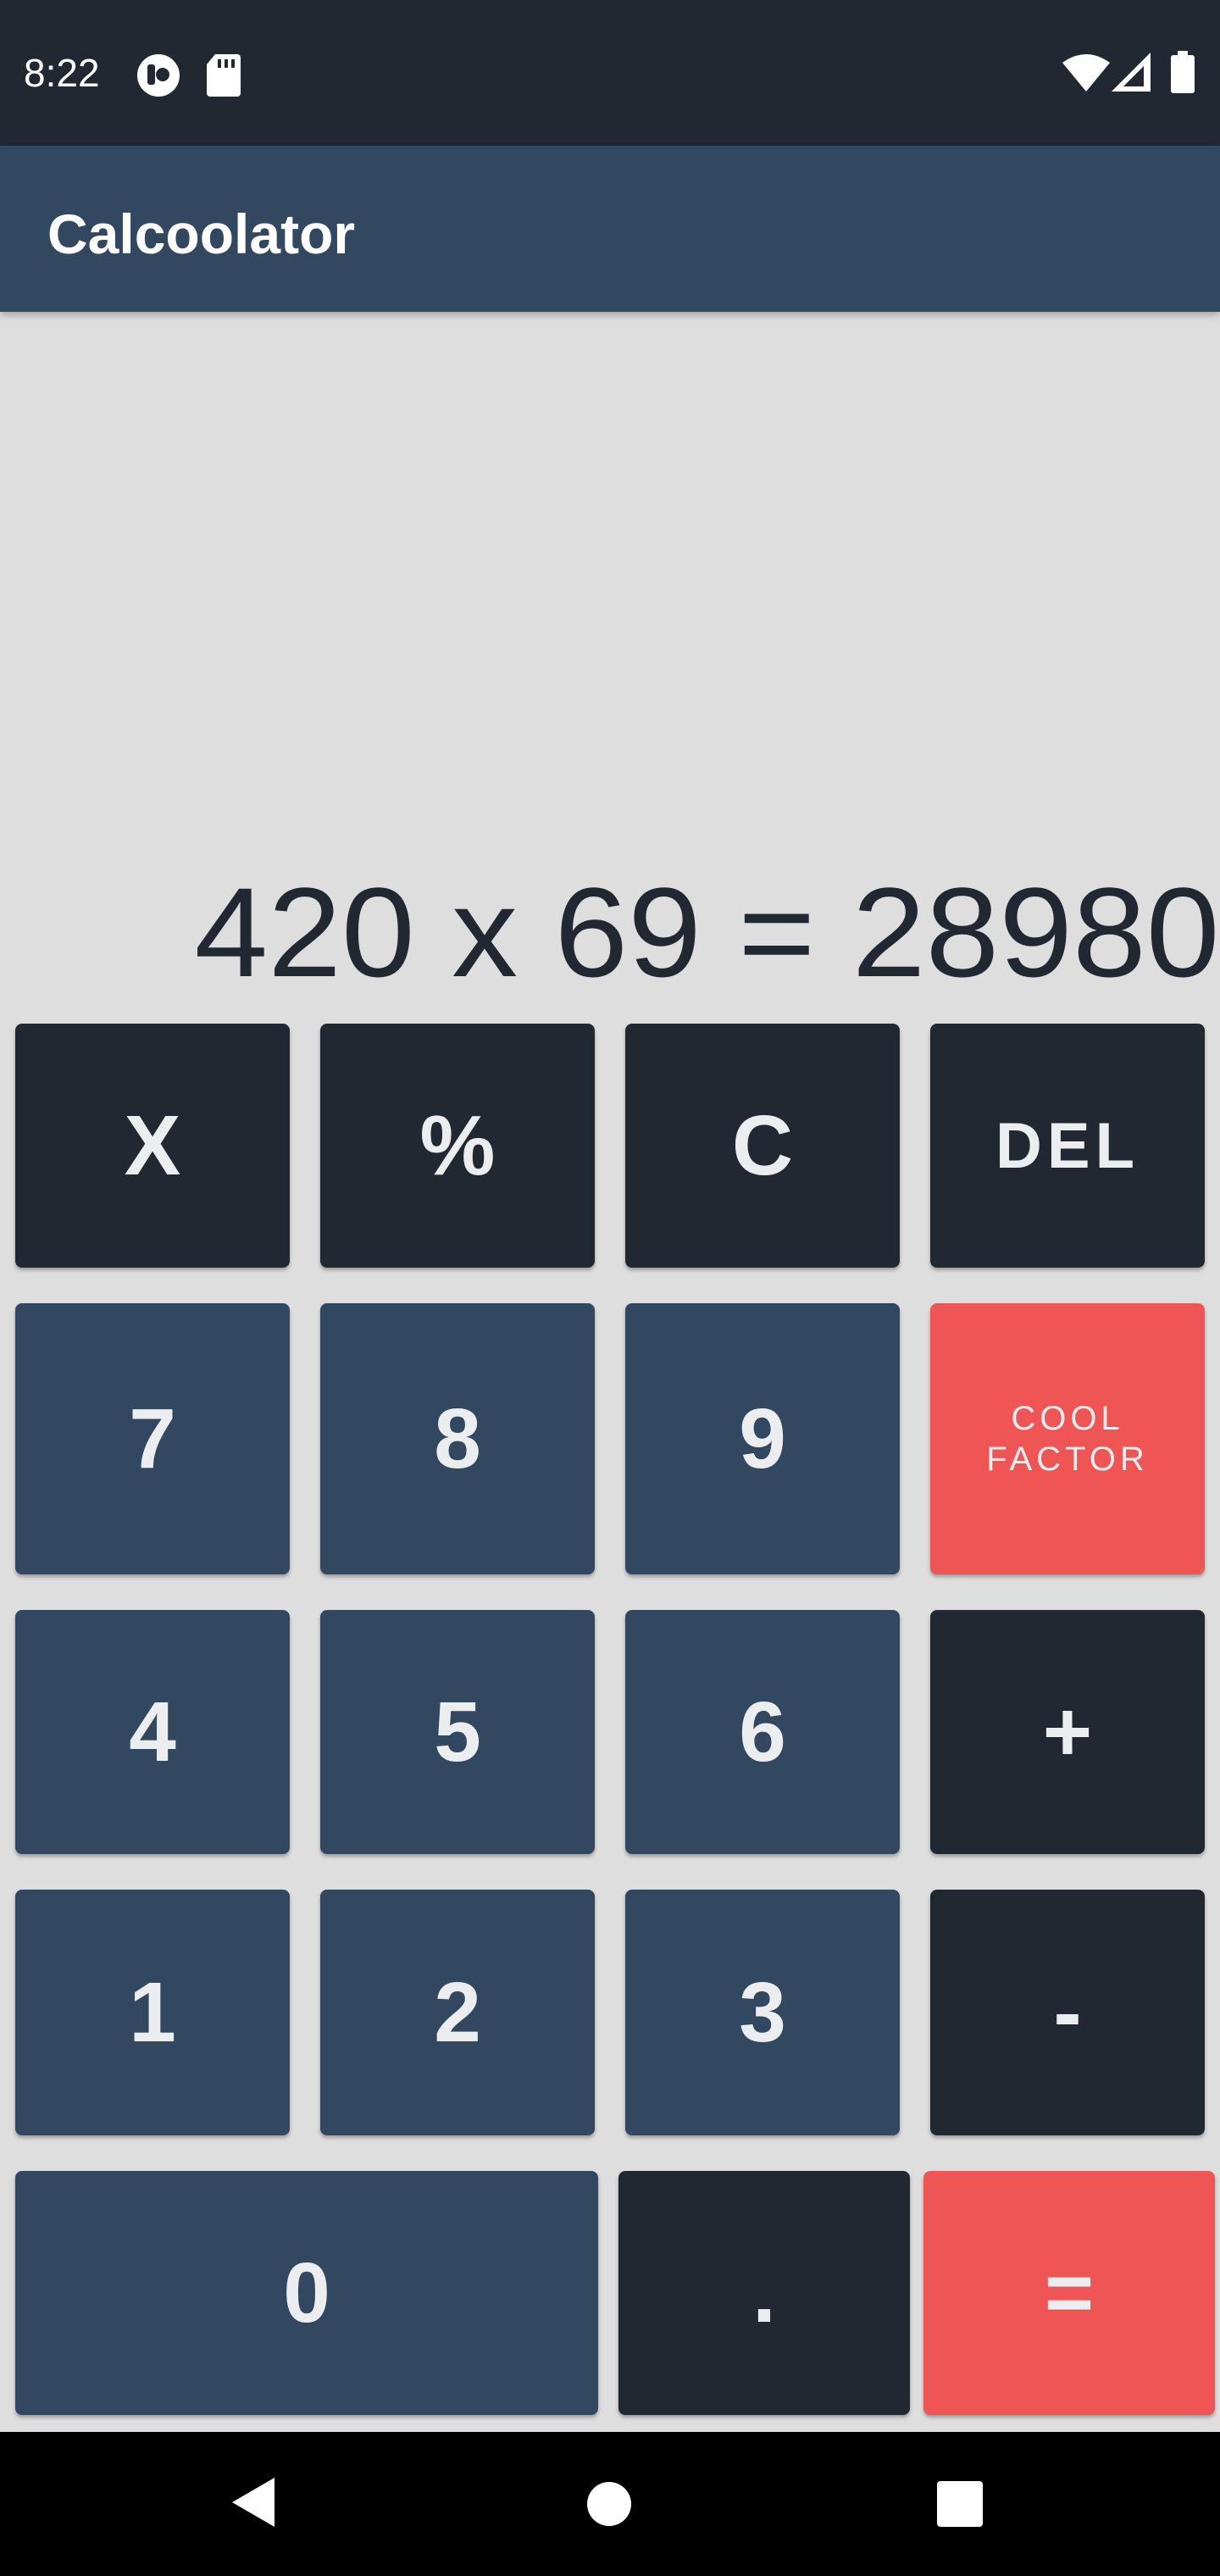 Image resolution: width=1220 pixels, height=2576 pixels. What do you see at coordinates (1183, 72) in the screenshot?
I see `battery-icon` at bounding box center [1183, 72].